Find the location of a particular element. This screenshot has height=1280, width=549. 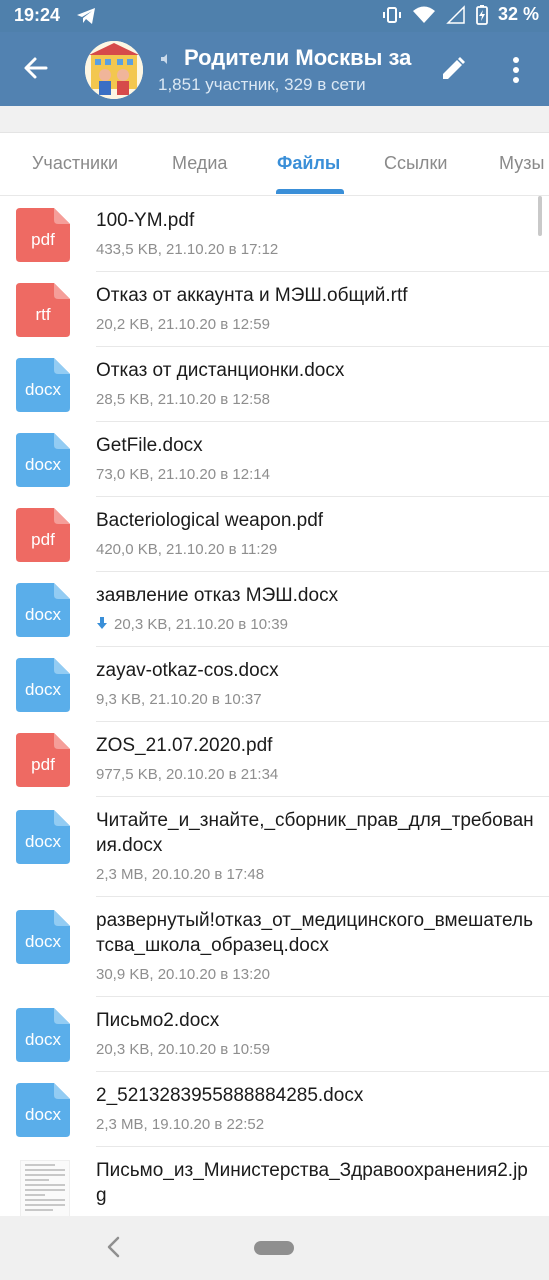

file-name: Bacteriological weapon.pdf is located at coordinates (210, 520).